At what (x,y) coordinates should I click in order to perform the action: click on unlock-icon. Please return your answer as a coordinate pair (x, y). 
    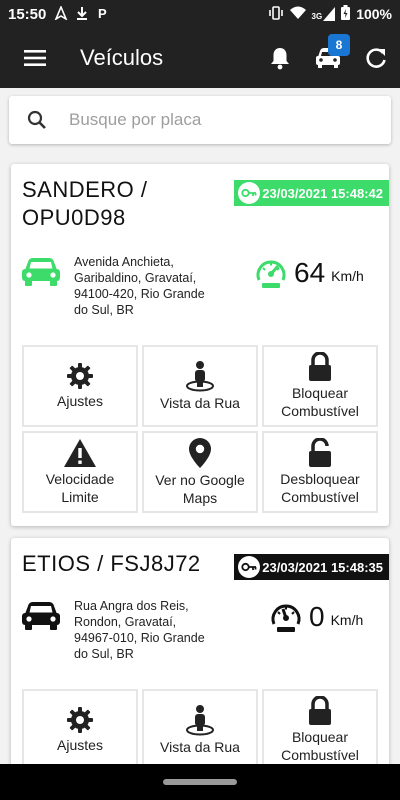
    Looking at the image, I should click on (320, 452).